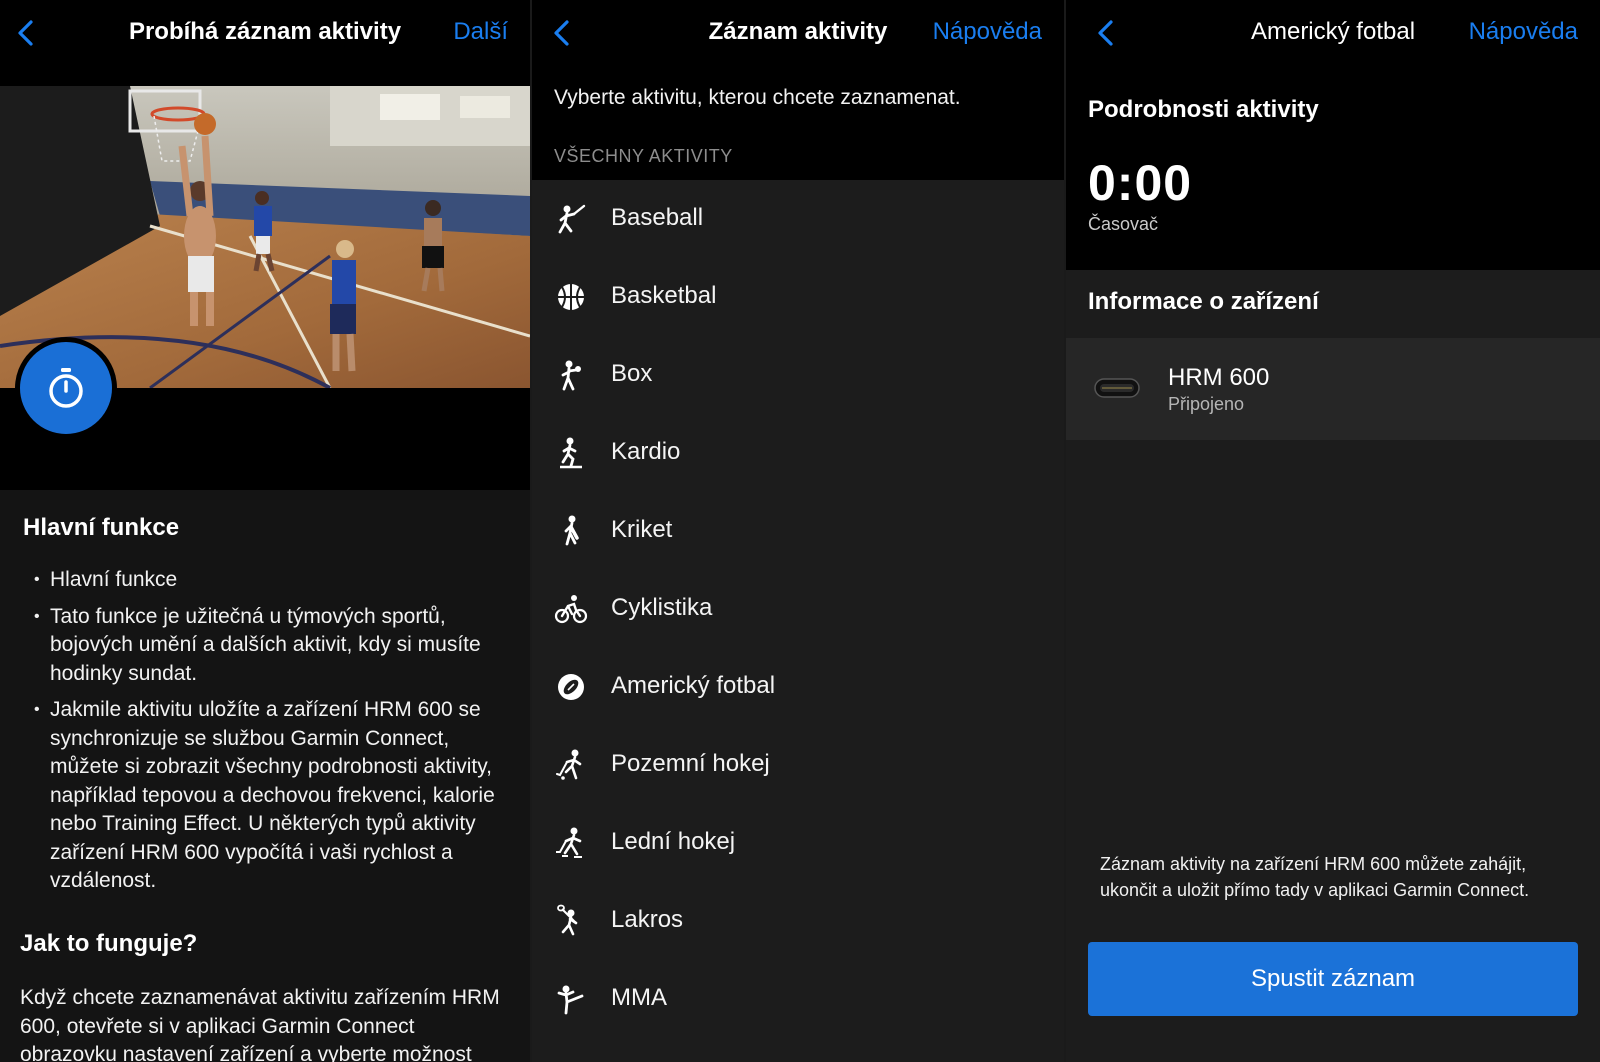 The height and width of the screenshot is (1062, 1600). I want to click on activity-label: Kardio, so click(646, 451).